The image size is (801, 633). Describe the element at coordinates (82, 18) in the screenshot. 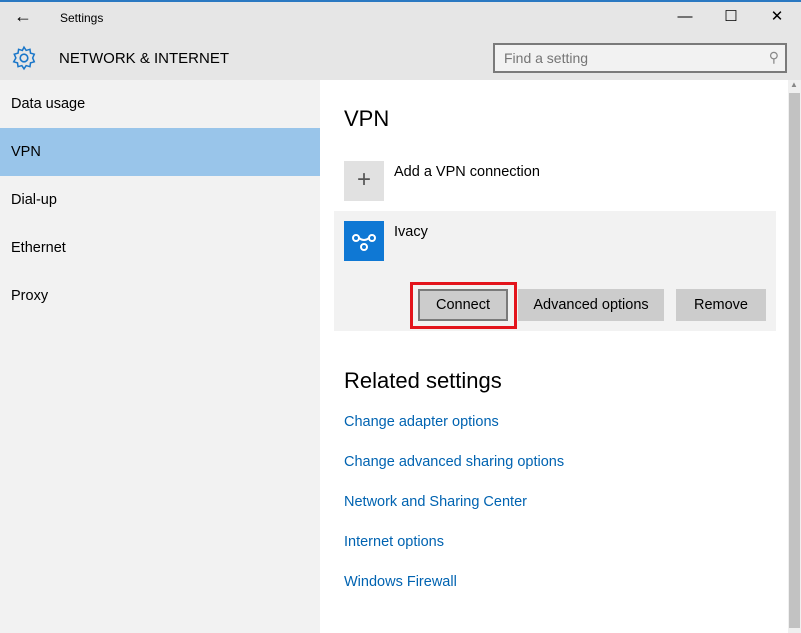

I see `app-title: Settings` at that location.